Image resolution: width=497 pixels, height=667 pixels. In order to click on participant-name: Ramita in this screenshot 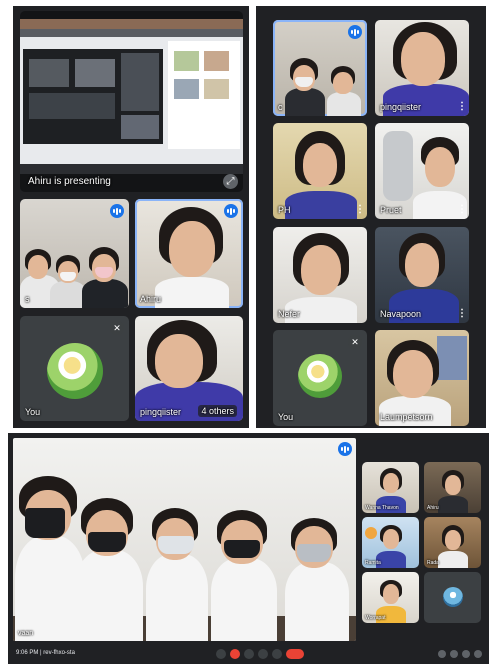, I will do `click(373, 563)`.